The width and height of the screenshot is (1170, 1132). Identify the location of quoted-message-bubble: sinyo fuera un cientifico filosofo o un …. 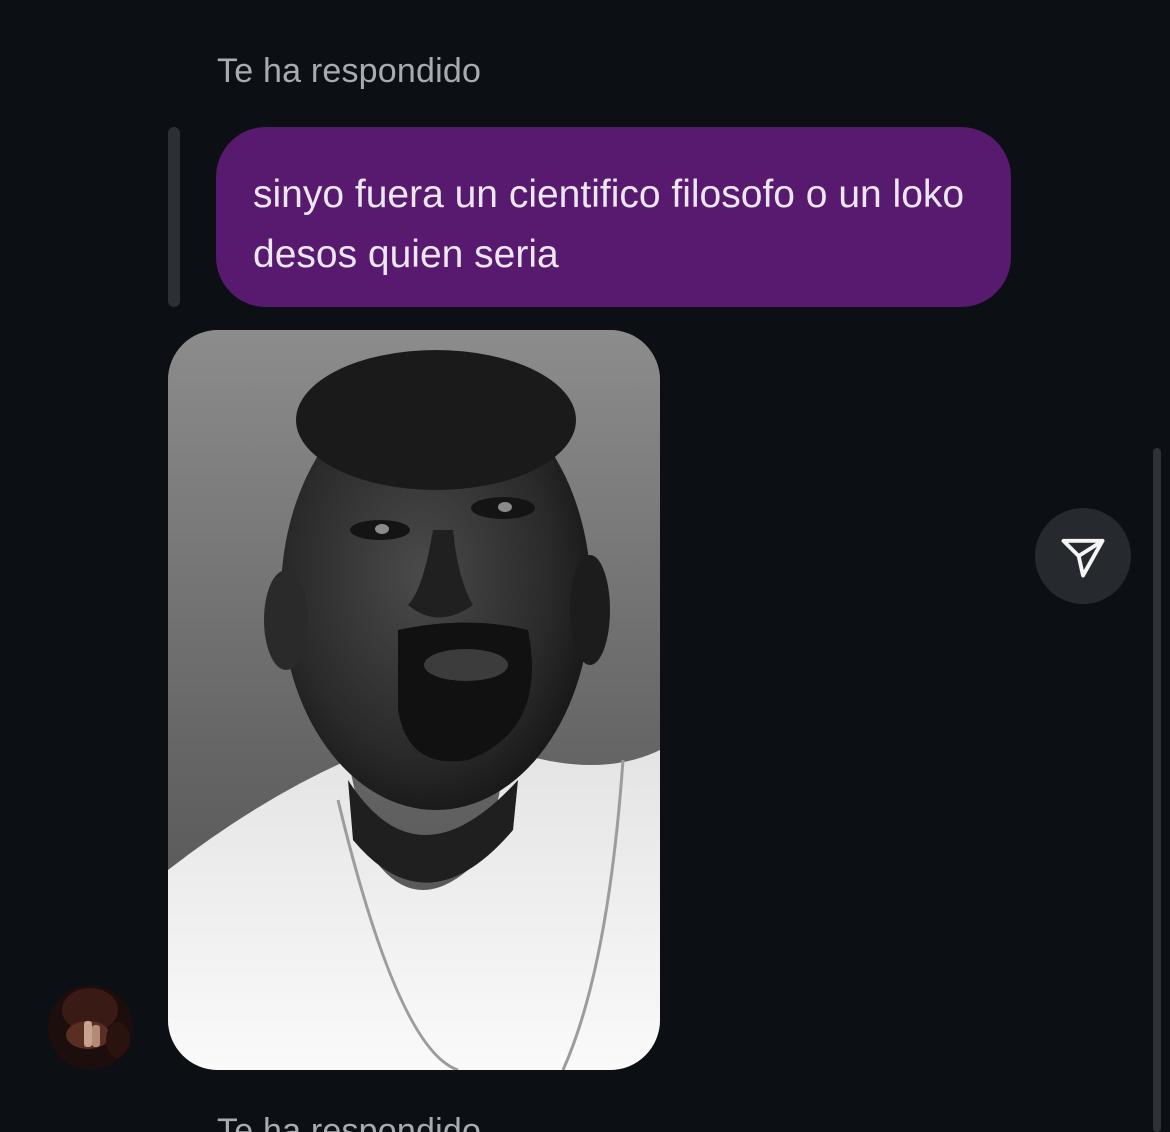
(613, 217).